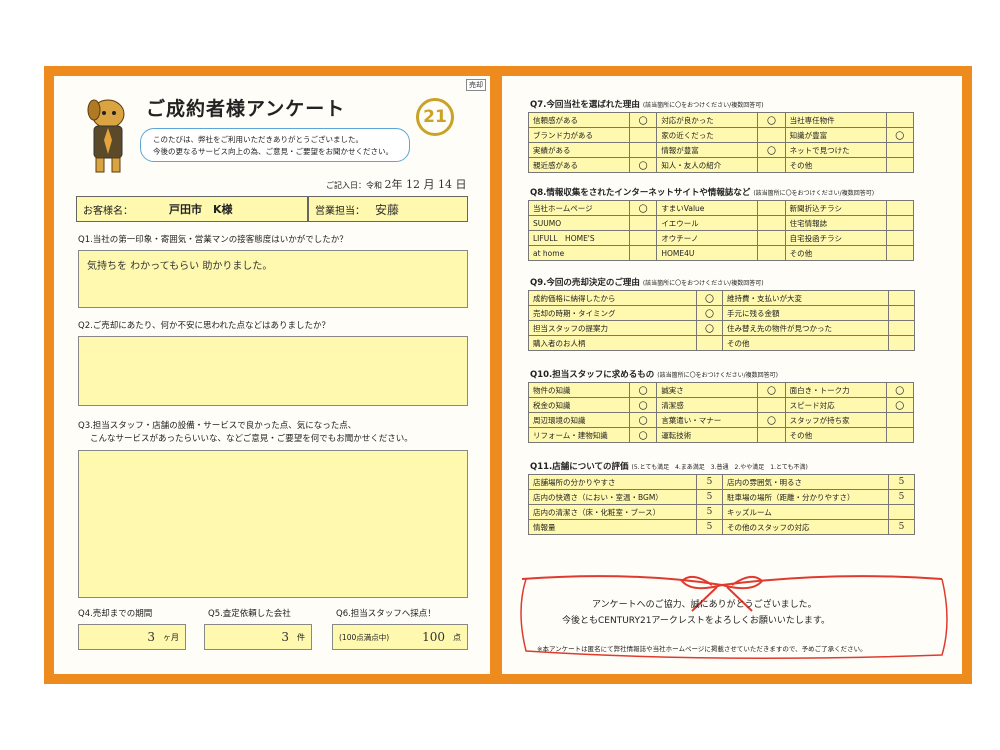 The height and width of the screenshot is (750, 1000). I want to click on q5-text: Q5.査定依頼した会社, so click(249, 614).